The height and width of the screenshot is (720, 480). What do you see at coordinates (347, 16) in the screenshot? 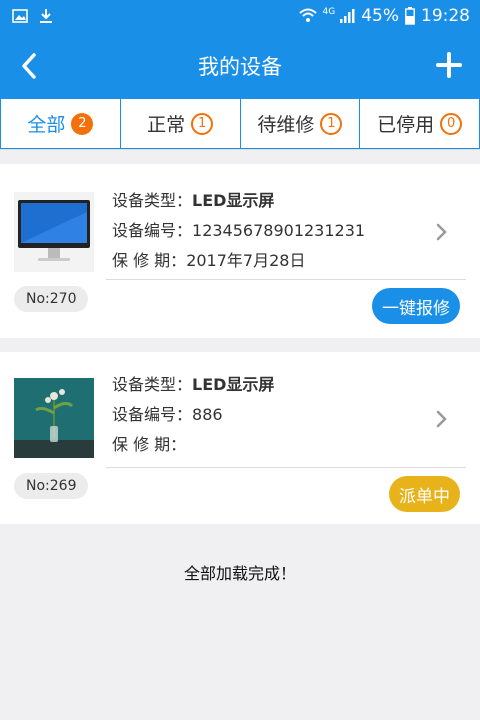
I see `signal-icon` at bounding box center [347, 16].